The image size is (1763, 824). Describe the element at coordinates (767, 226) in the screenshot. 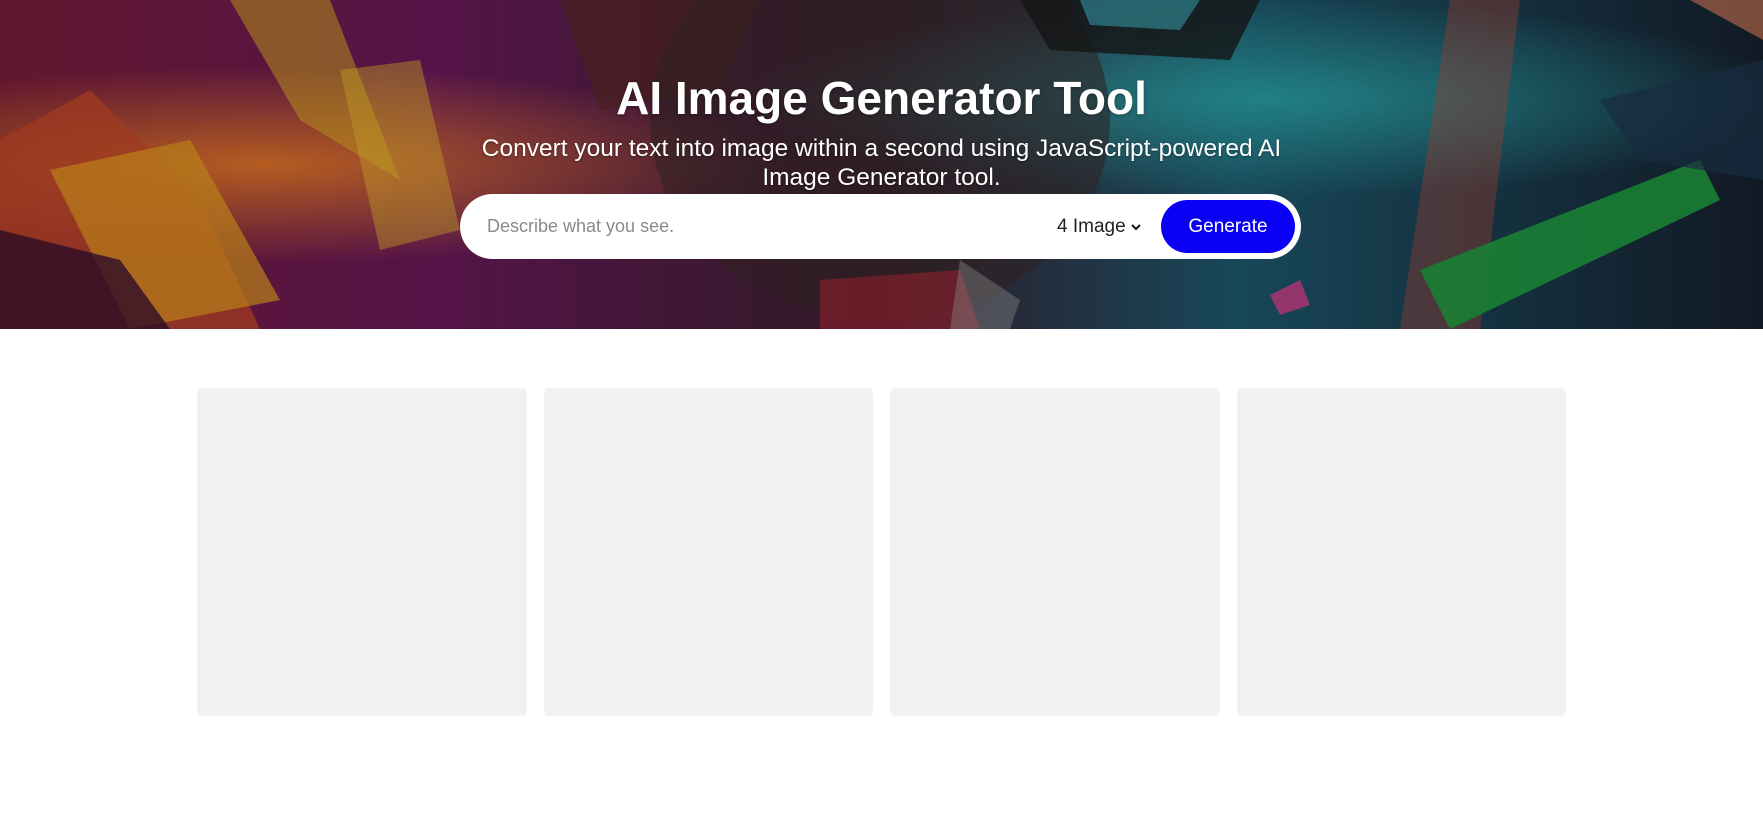

I see `prompt-input` at that location.